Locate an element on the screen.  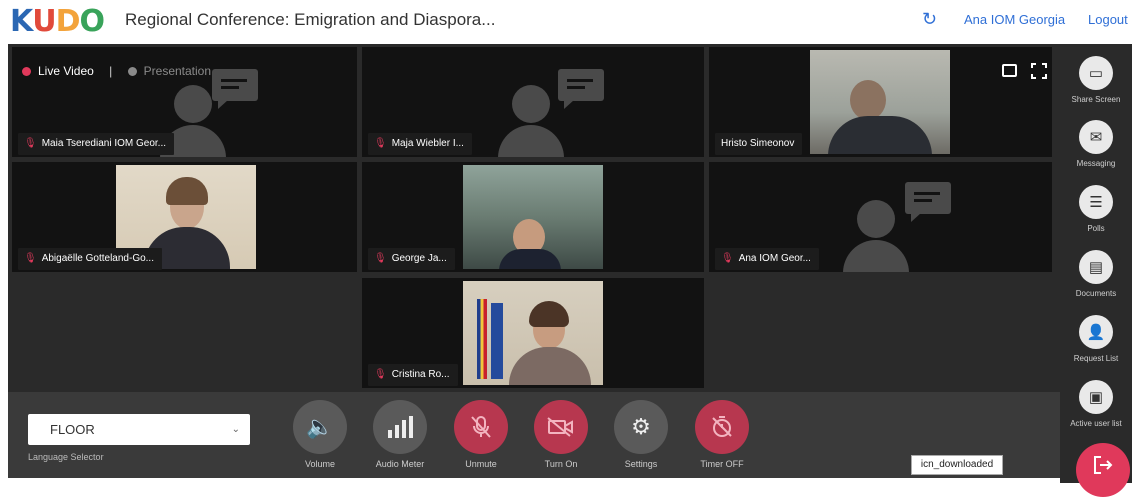
sidebar-label: Share Screen is located at coordinates (1096, 99).